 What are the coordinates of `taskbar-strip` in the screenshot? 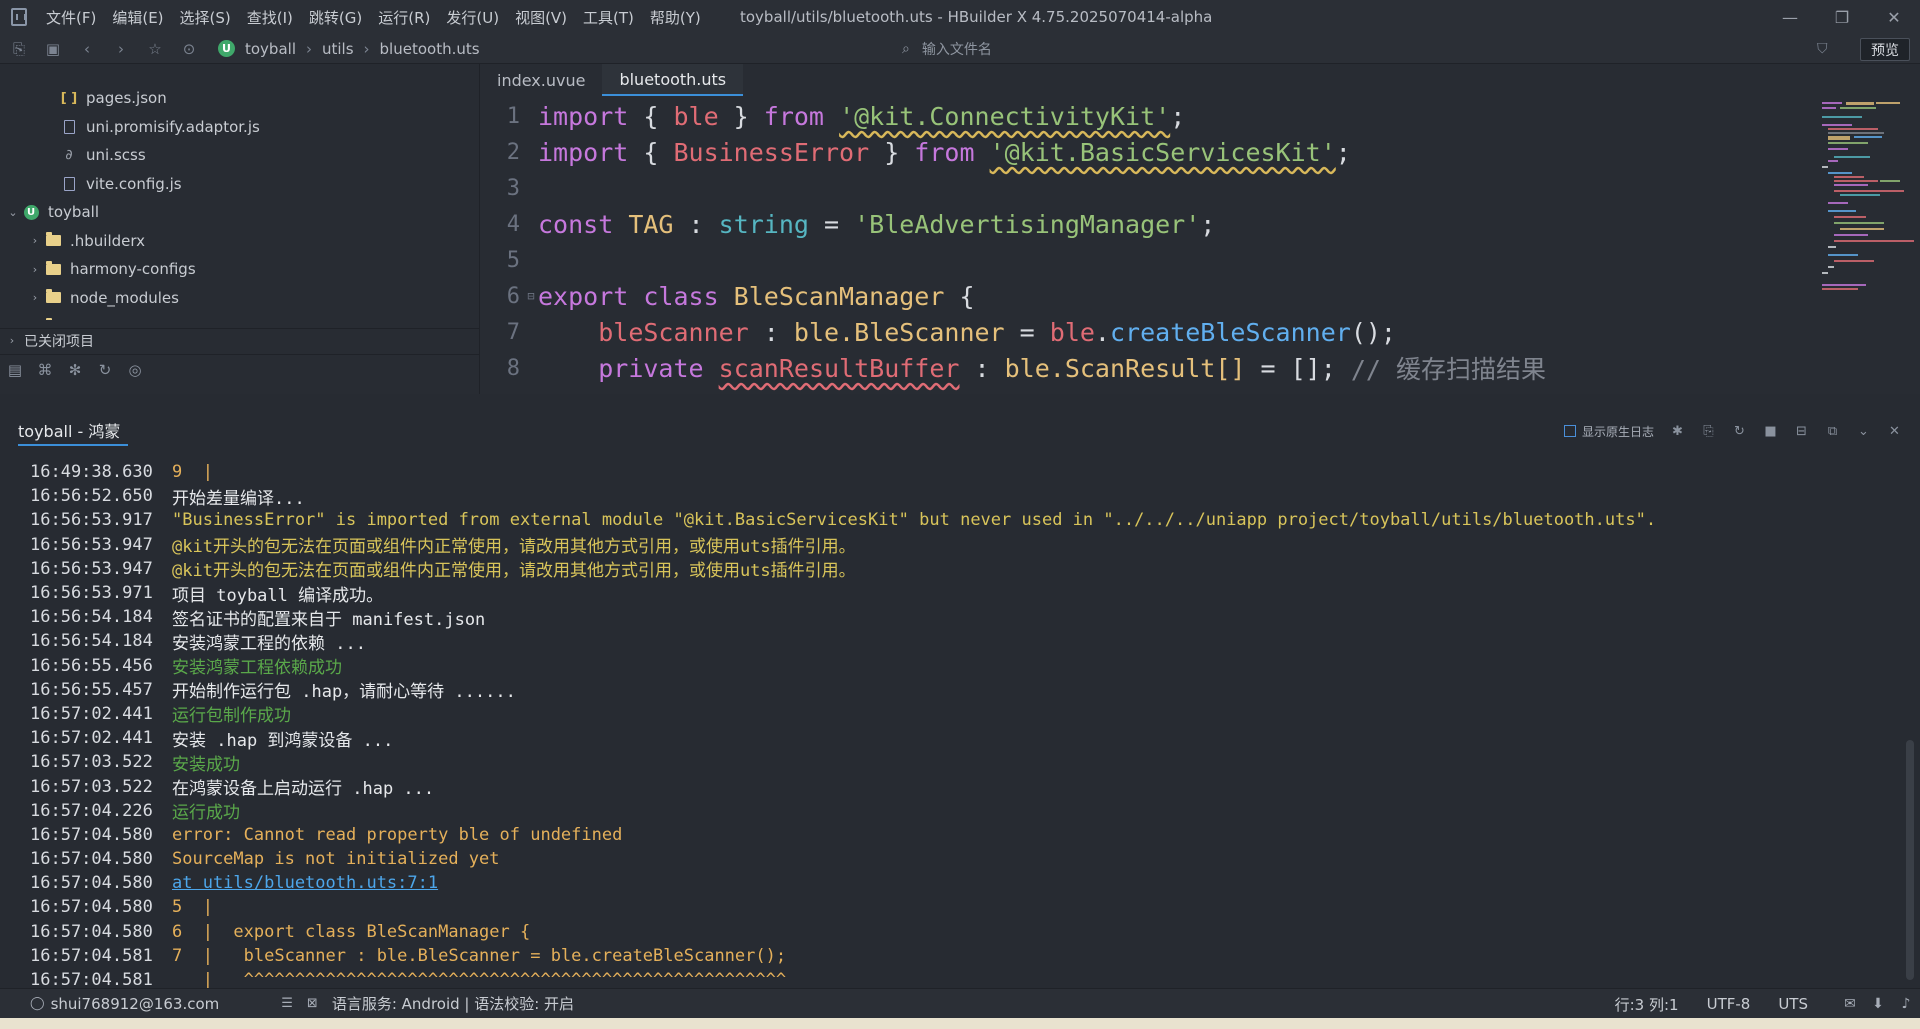 It's located at (960, 1023).